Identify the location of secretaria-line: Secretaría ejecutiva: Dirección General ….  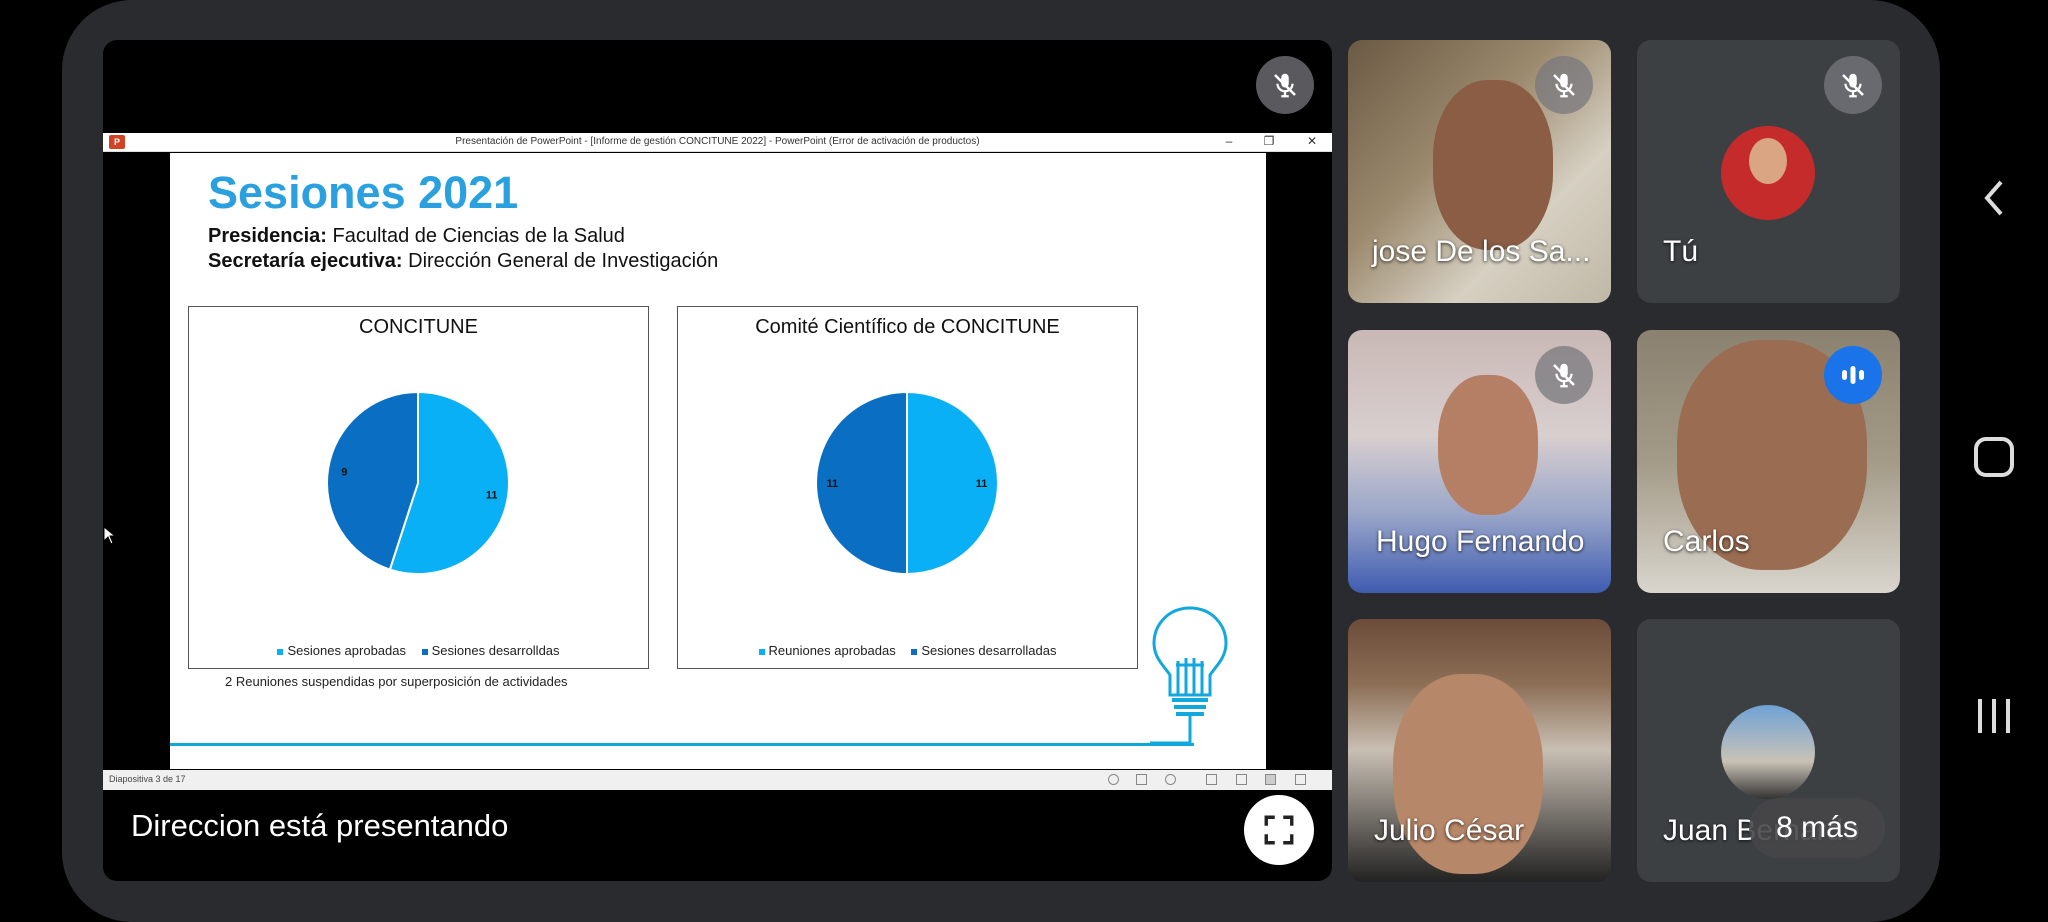
(463, 261).